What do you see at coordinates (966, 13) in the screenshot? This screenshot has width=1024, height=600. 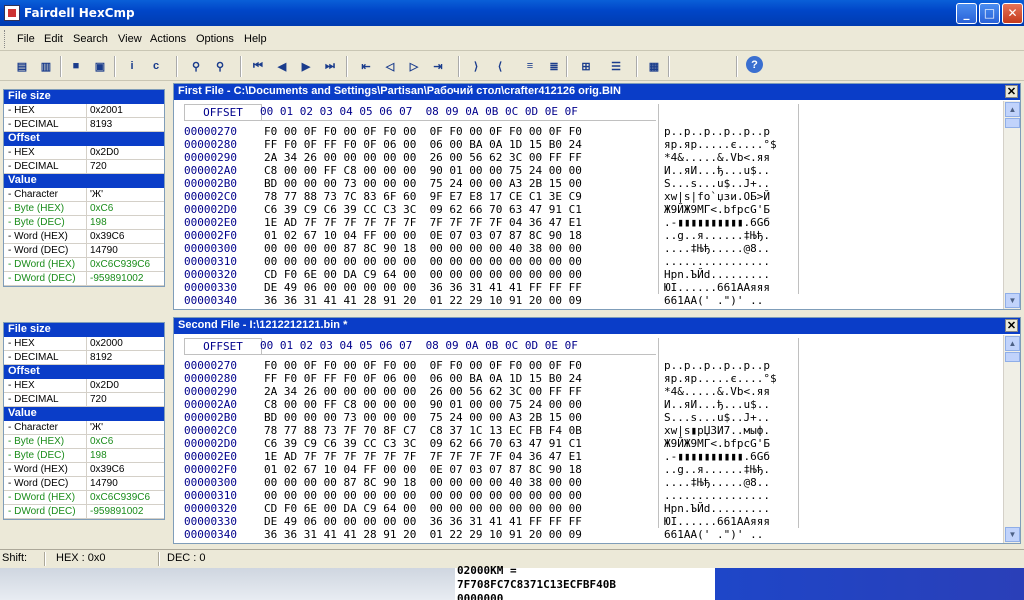 I see `minimize-button: _` at bounding box center [966, 13].